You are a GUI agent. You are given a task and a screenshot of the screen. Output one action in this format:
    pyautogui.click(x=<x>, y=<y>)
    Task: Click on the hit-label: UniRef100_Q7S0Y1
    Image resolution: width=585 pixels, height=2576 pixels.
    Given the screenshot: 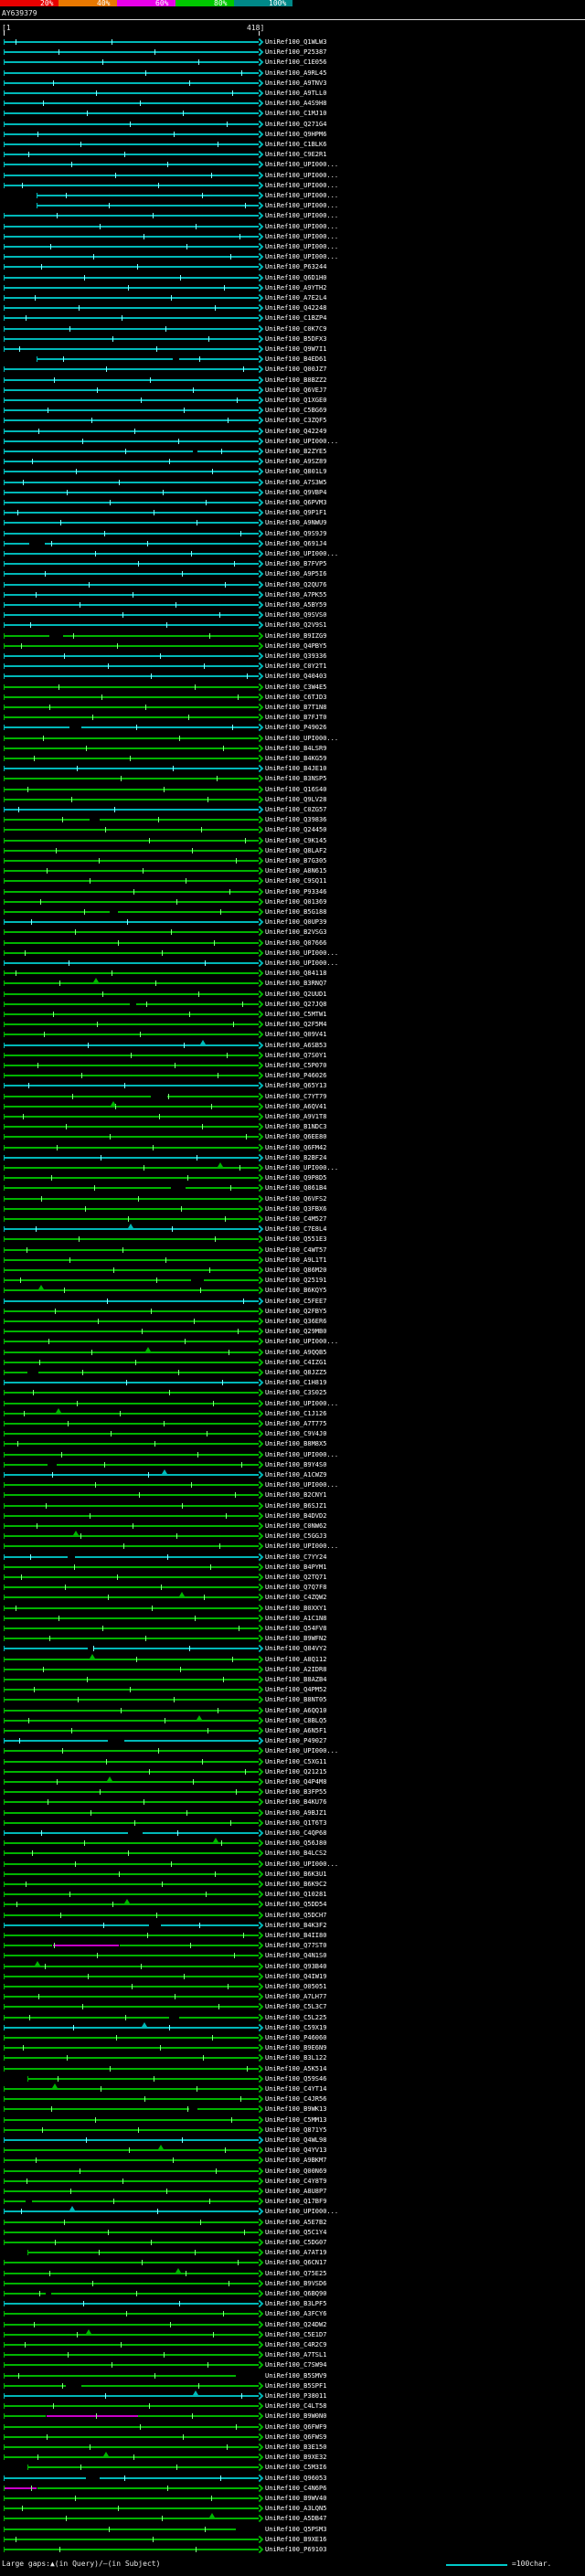 What is the action you would take?
    pyautogui.click(x=296, y=1055)
    